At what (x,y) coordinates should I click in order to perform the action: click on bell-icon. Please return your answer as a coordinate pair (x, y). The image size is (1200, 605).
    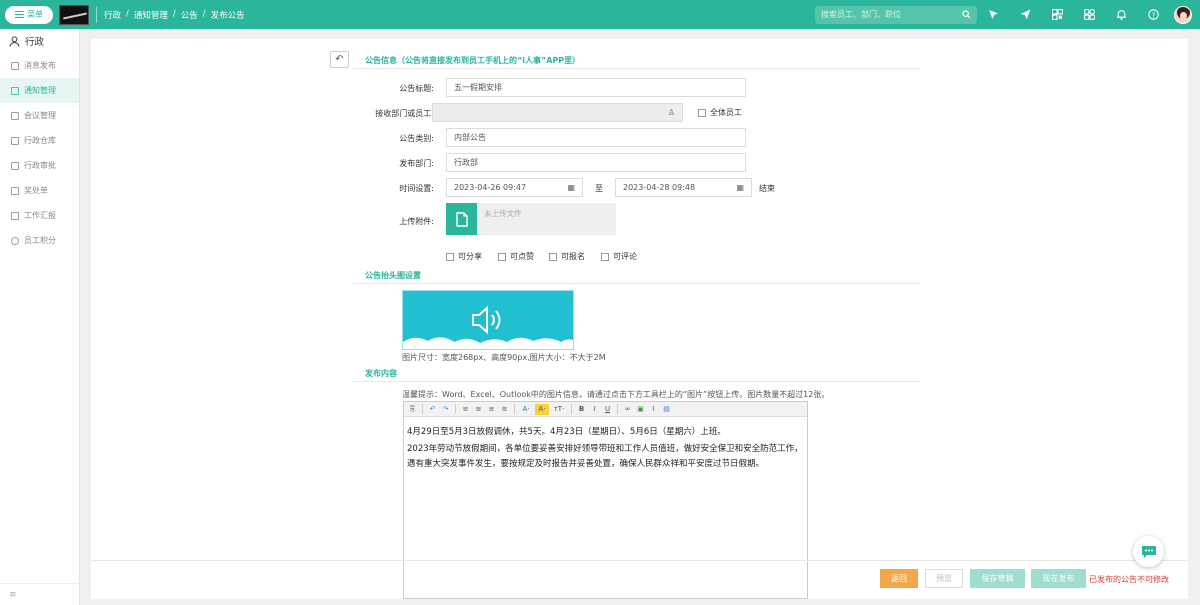
    Looking at the image, I should click on (1121, 14).